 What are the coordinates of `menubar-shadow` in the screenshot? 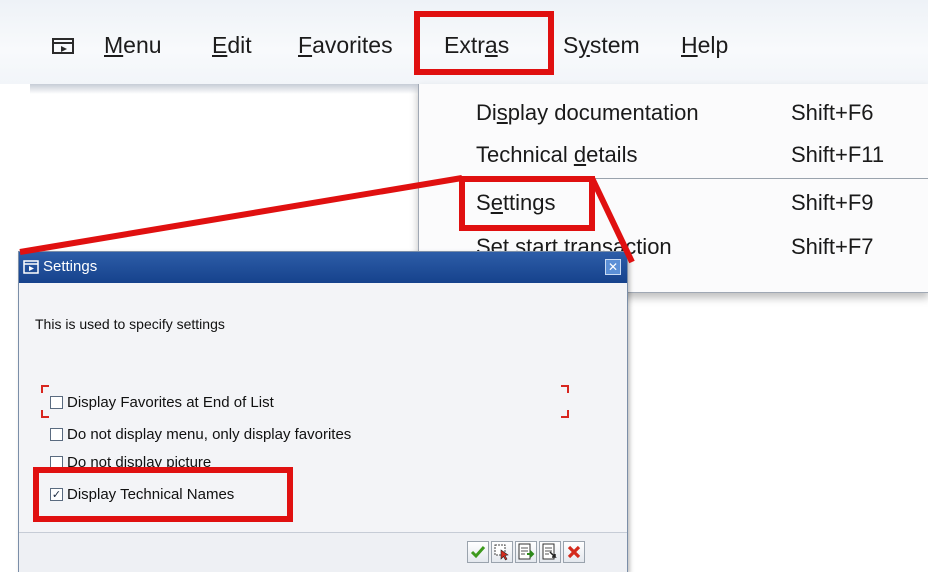 It's located at (225, 89).